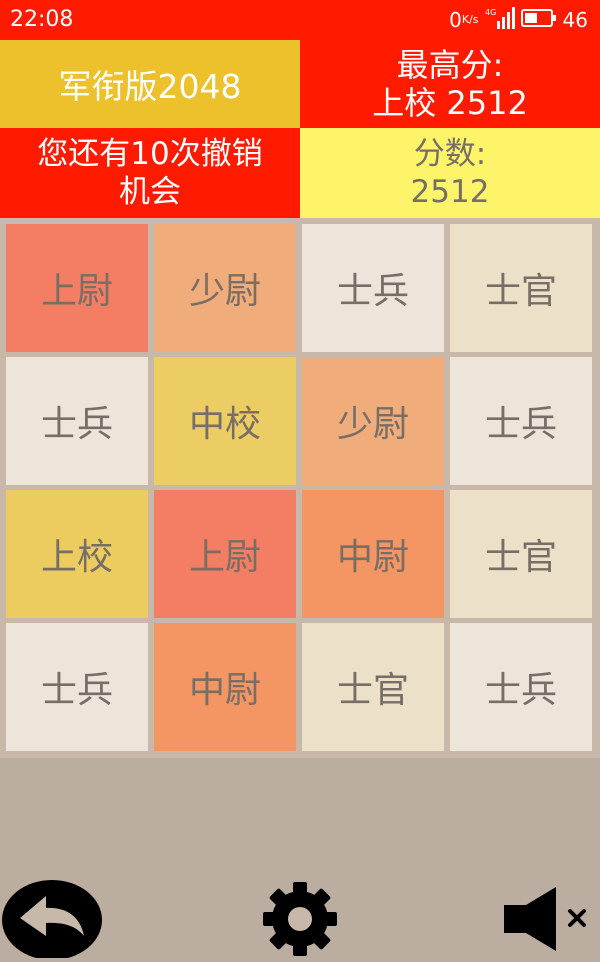 This screenshot has width=600, height=962. I want to click on undo-remaining-line2: 机会, so click(150, 192).